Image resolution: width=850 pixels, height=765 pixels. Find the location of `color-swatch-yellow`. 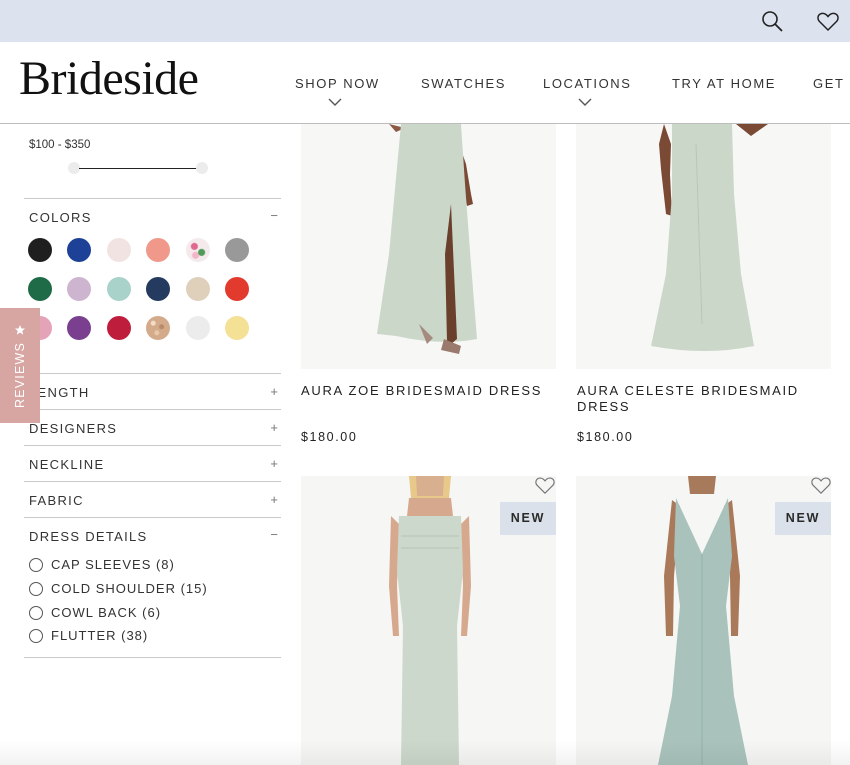

color-swatch-yellow is located at coordinates (237, 328).